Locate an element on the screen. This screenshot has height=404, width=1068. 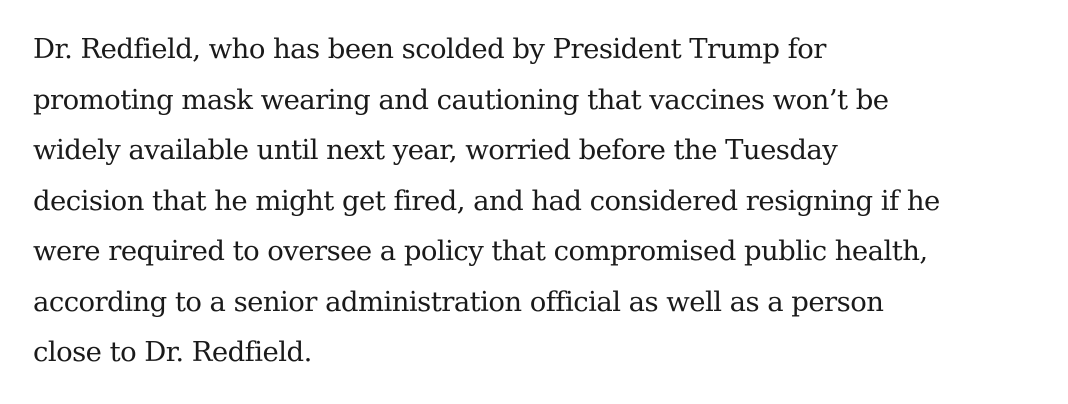
paragraph-line: close to Dr. Redfield. is located at coordinates (172, 352).